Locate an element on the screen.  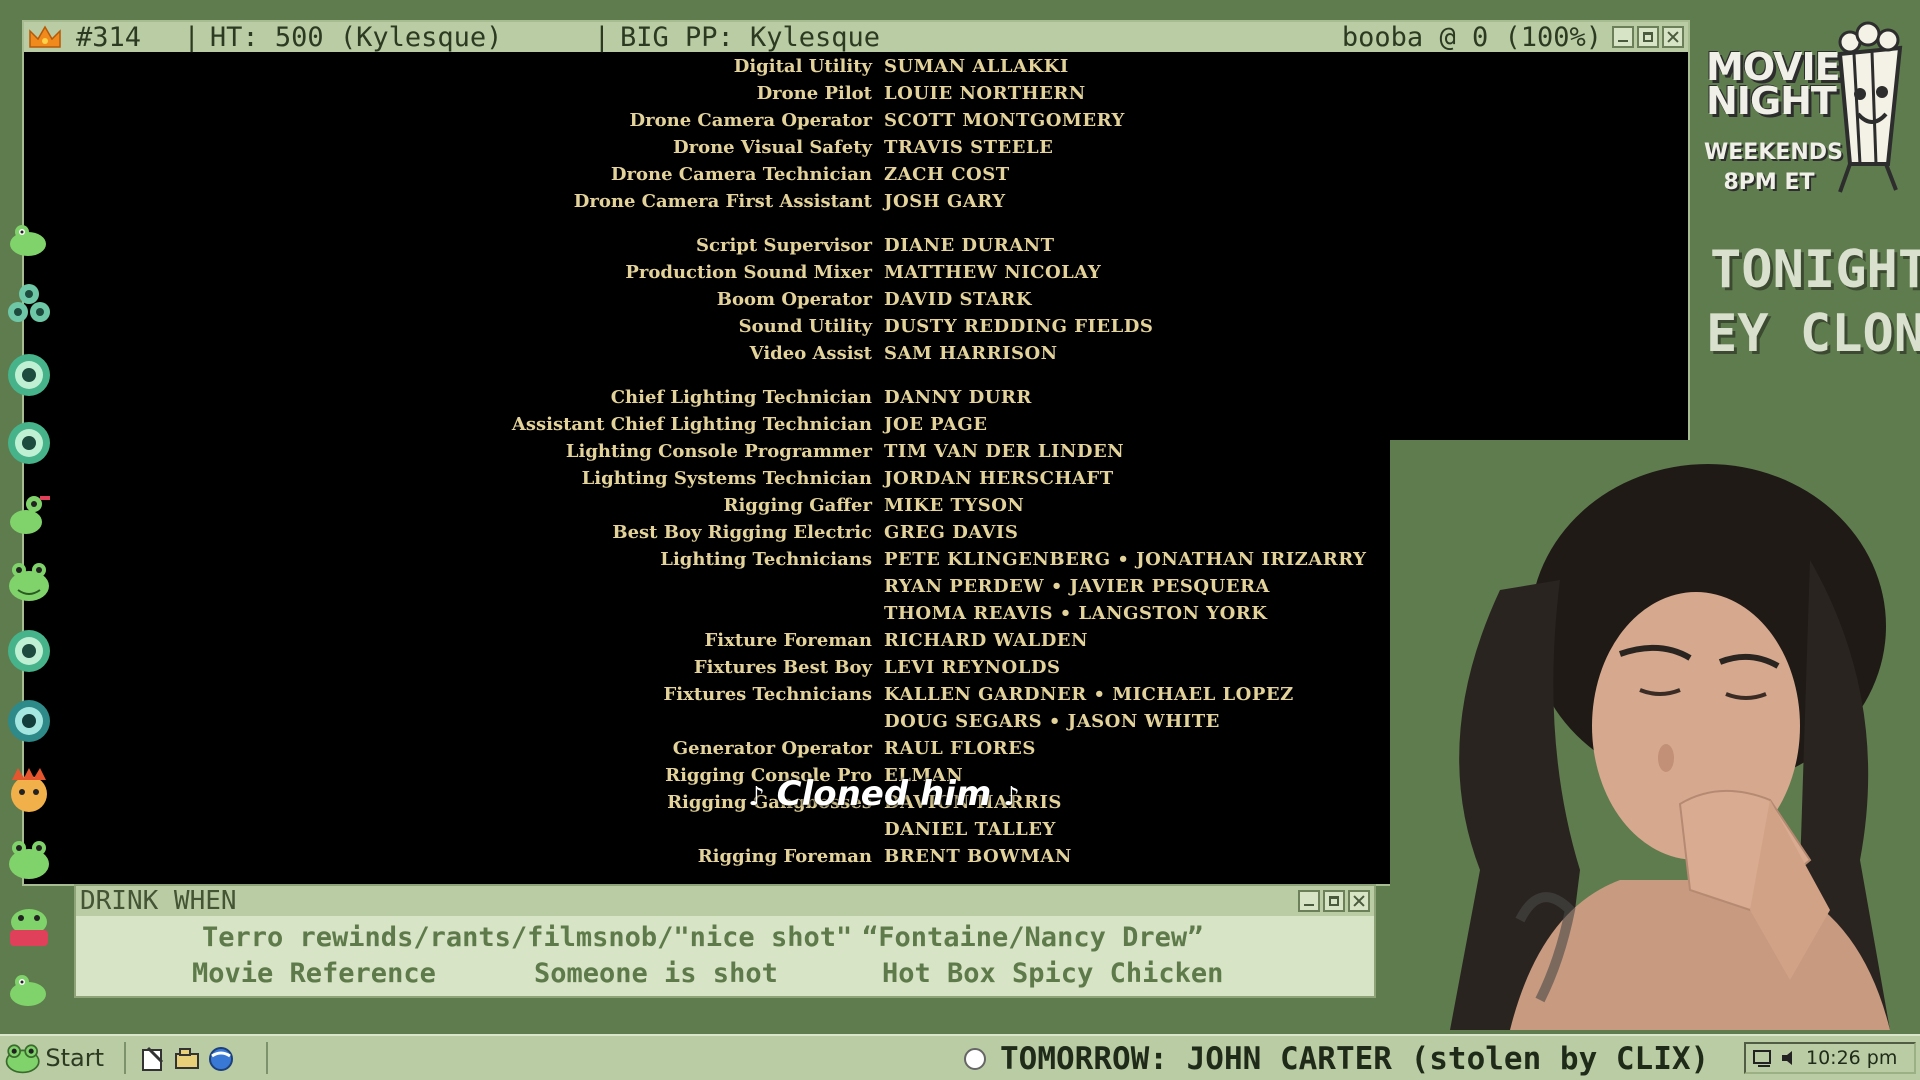
tonight-movie: EY CLONE is located at coordinates (1813, 334).